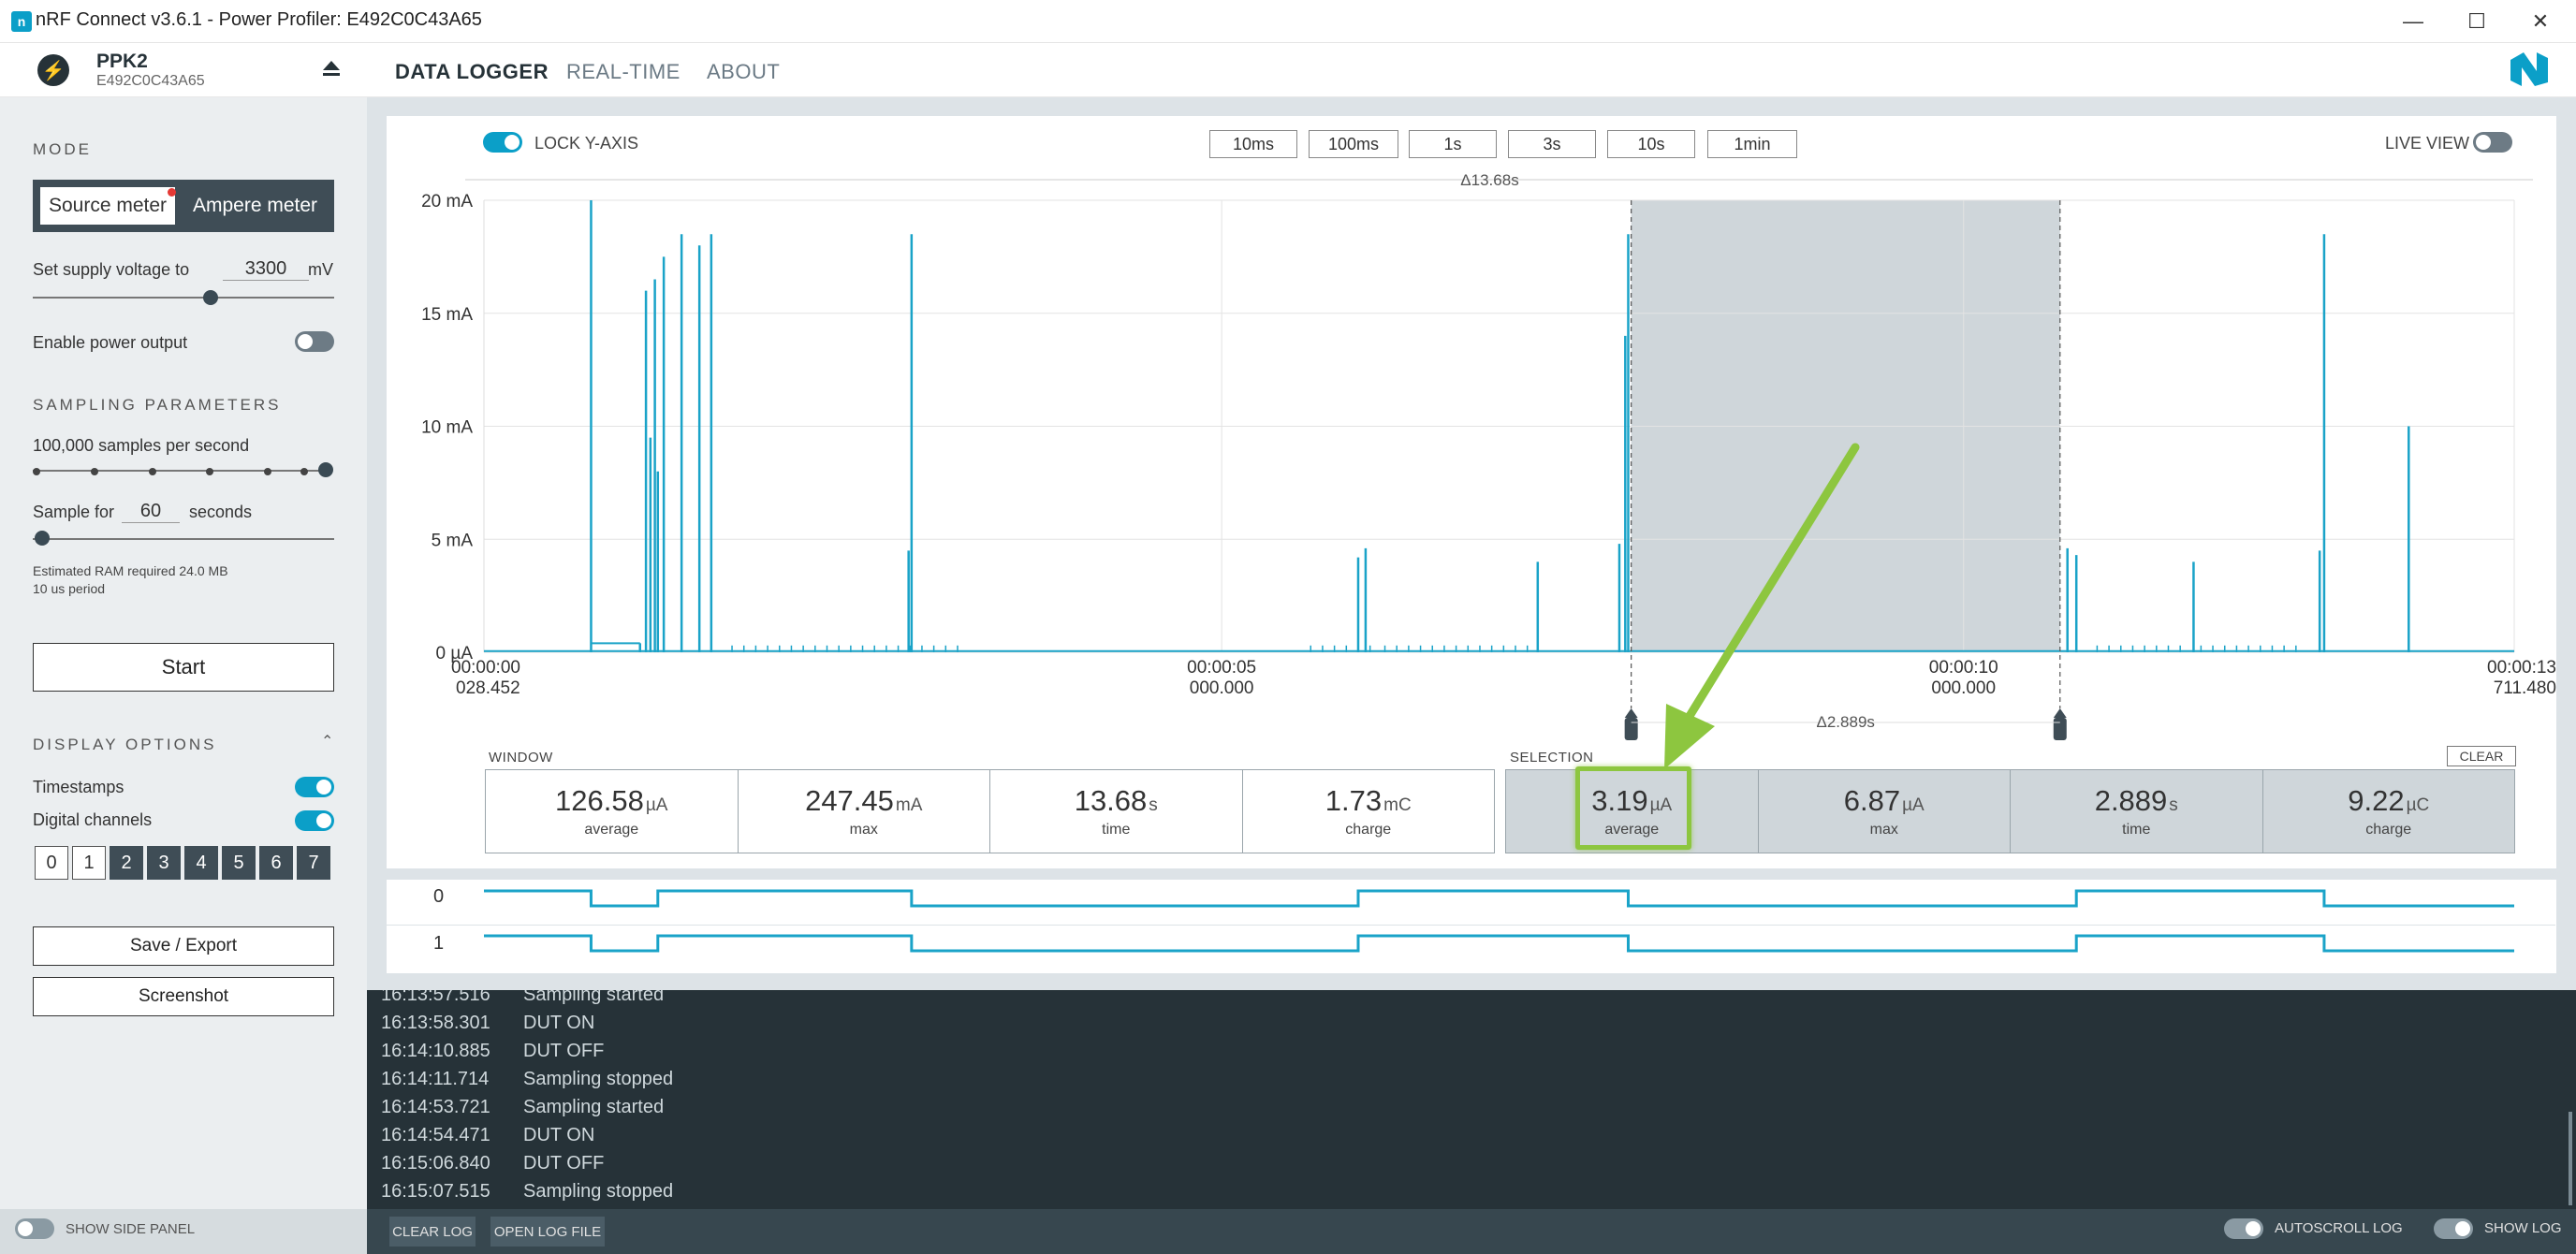  I want to click on x-tick-time: 00:00:00, so click(485, 668).